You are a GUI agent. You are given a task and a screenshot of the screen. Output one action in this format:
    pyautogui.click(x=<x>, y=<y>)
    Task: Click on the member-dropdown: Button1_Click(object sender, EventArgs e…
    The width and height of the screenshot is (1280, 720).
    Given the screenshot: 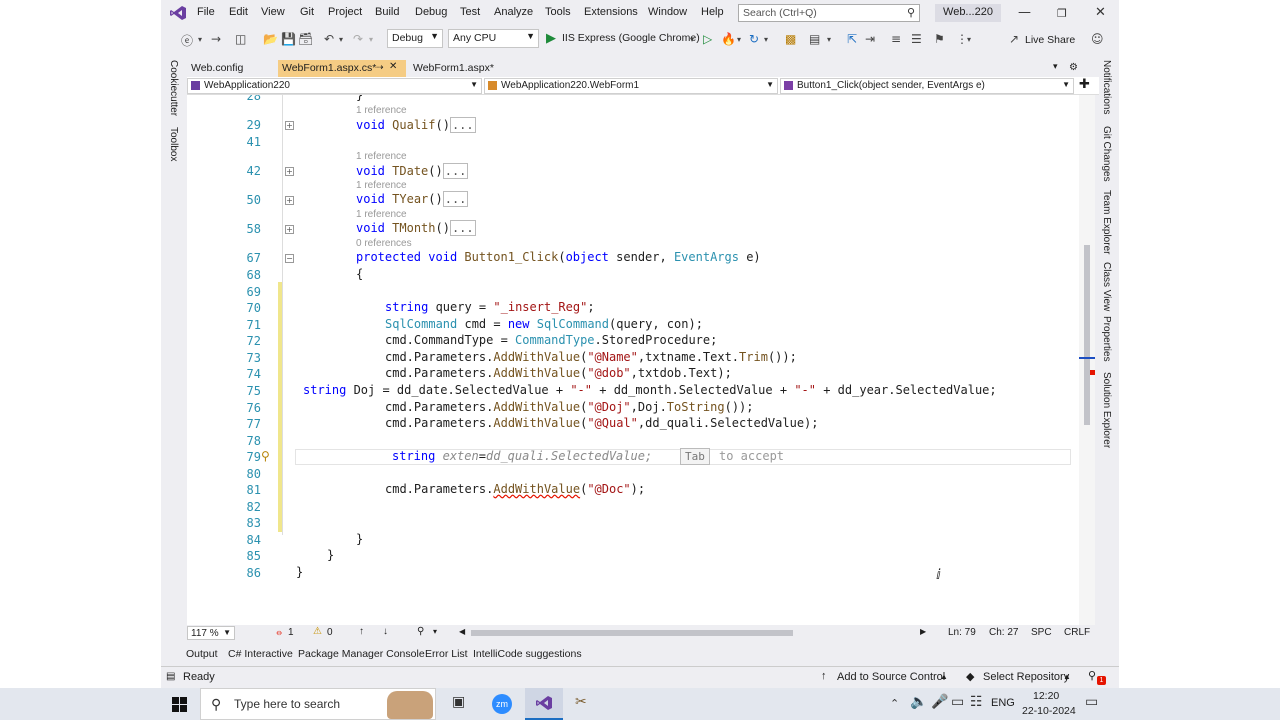 What is the action you would take?
    pyautogui.click(x=927, y=86)
    